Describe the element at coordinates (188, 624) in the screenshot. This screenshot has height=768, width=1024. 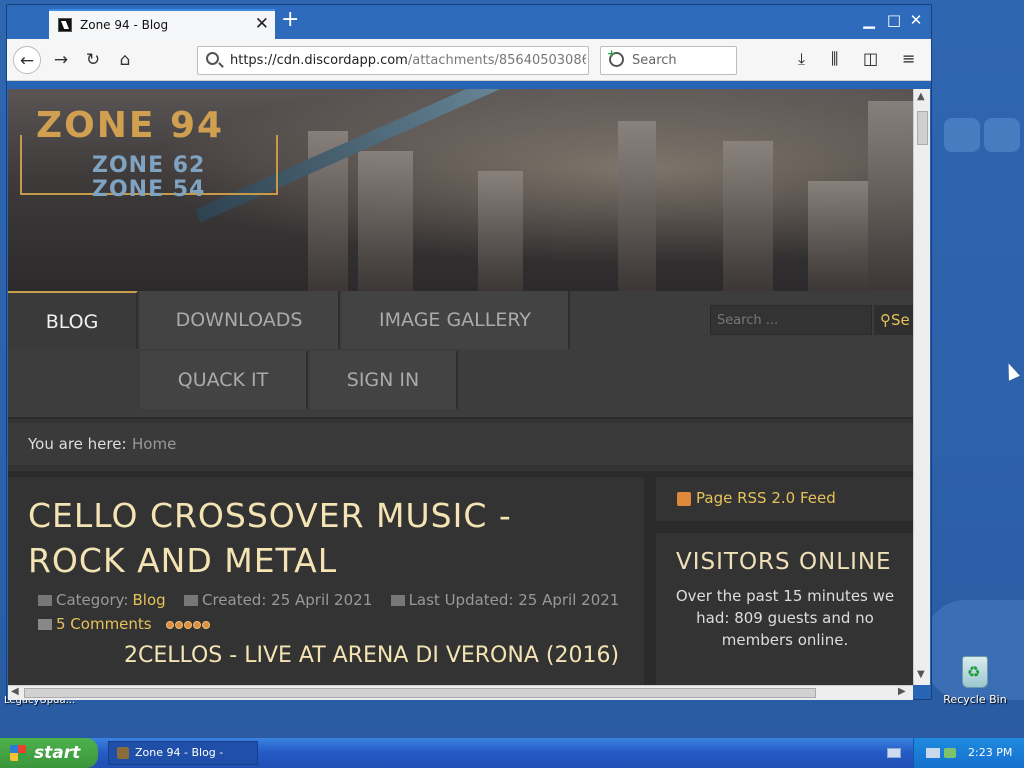
I see `rating-stars` at that location.